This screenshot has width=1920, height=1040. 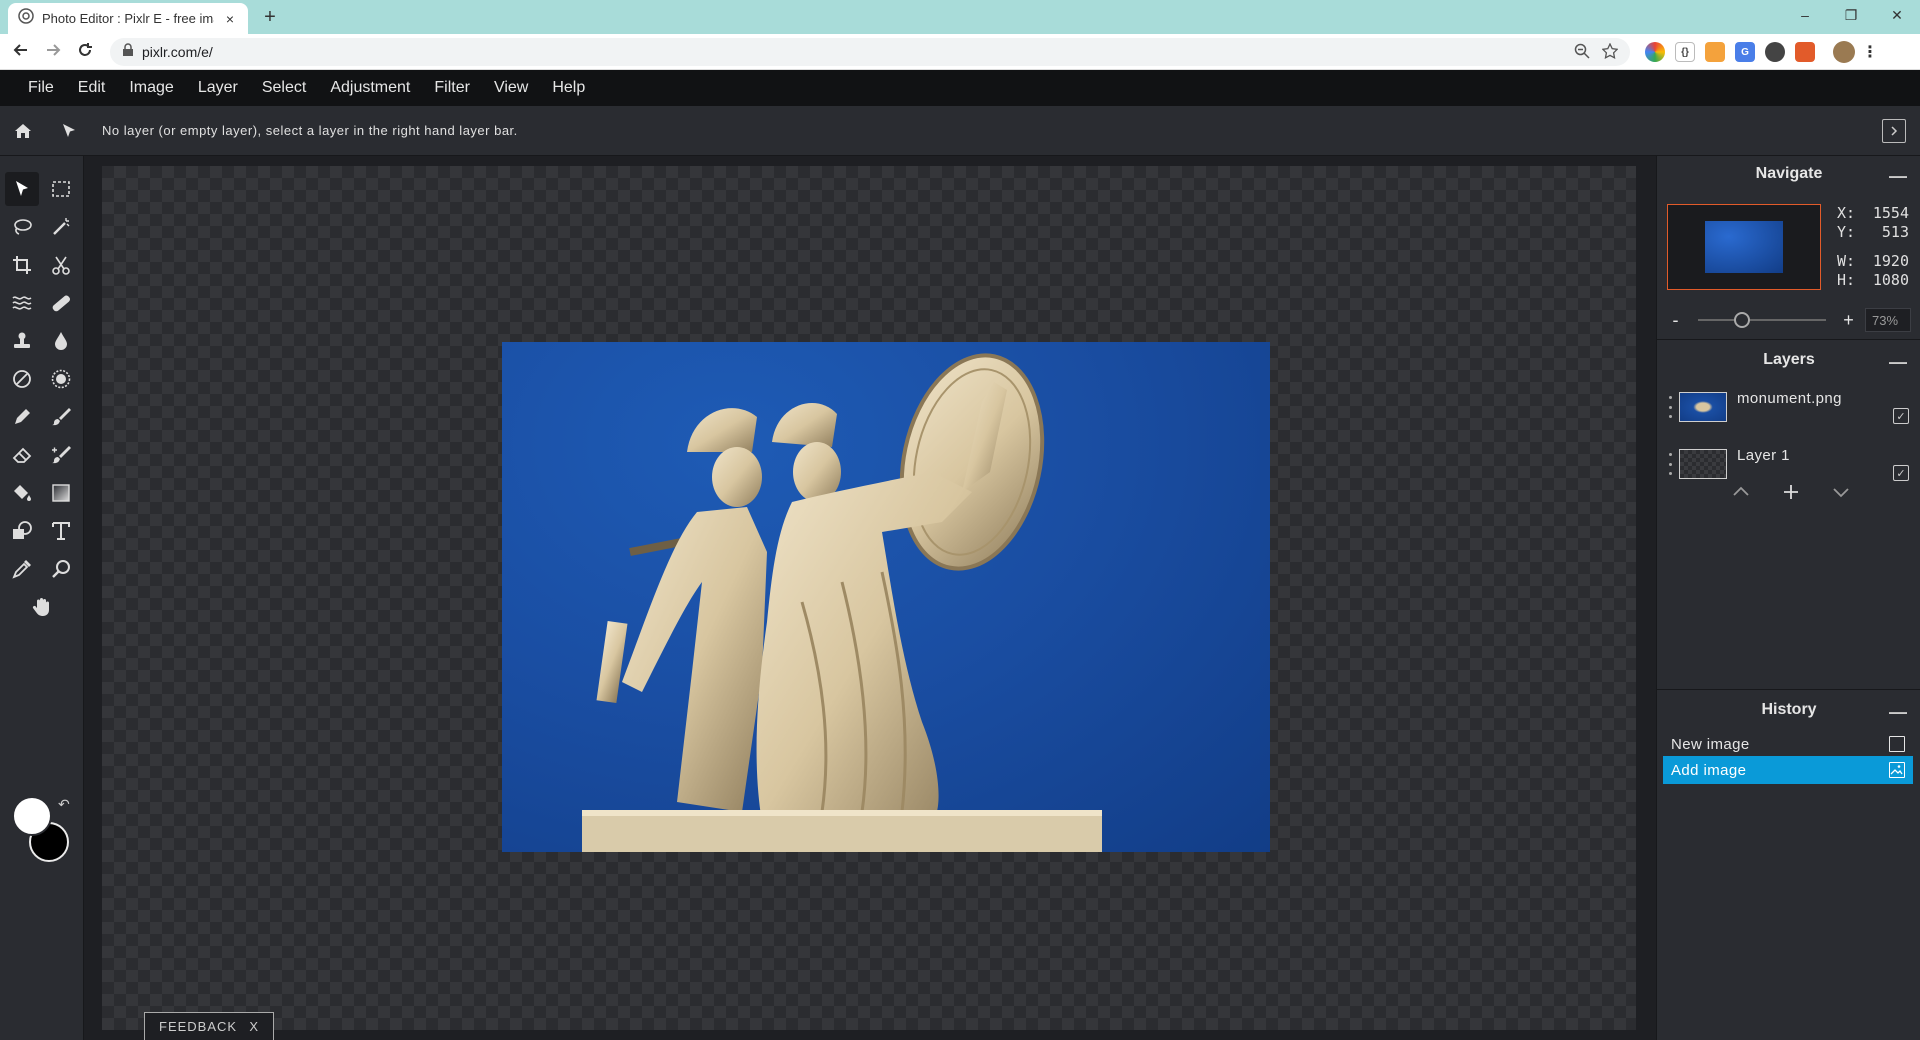 What do you see at coordinates (1805, 52) in the screenshot?
I see `extension-red-icon` at bounding box center [1805, 52].